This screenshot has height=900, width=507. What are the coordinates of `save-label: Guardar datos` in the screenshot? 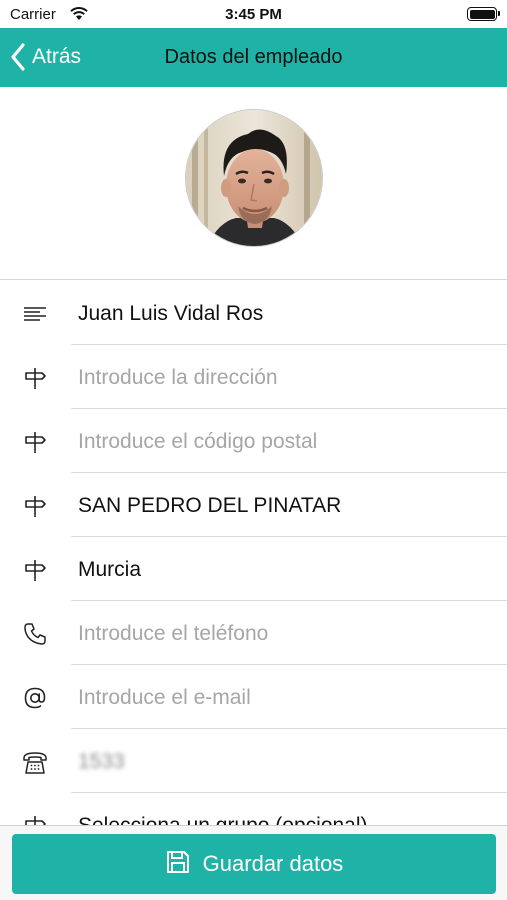 It's located at (273, 863).